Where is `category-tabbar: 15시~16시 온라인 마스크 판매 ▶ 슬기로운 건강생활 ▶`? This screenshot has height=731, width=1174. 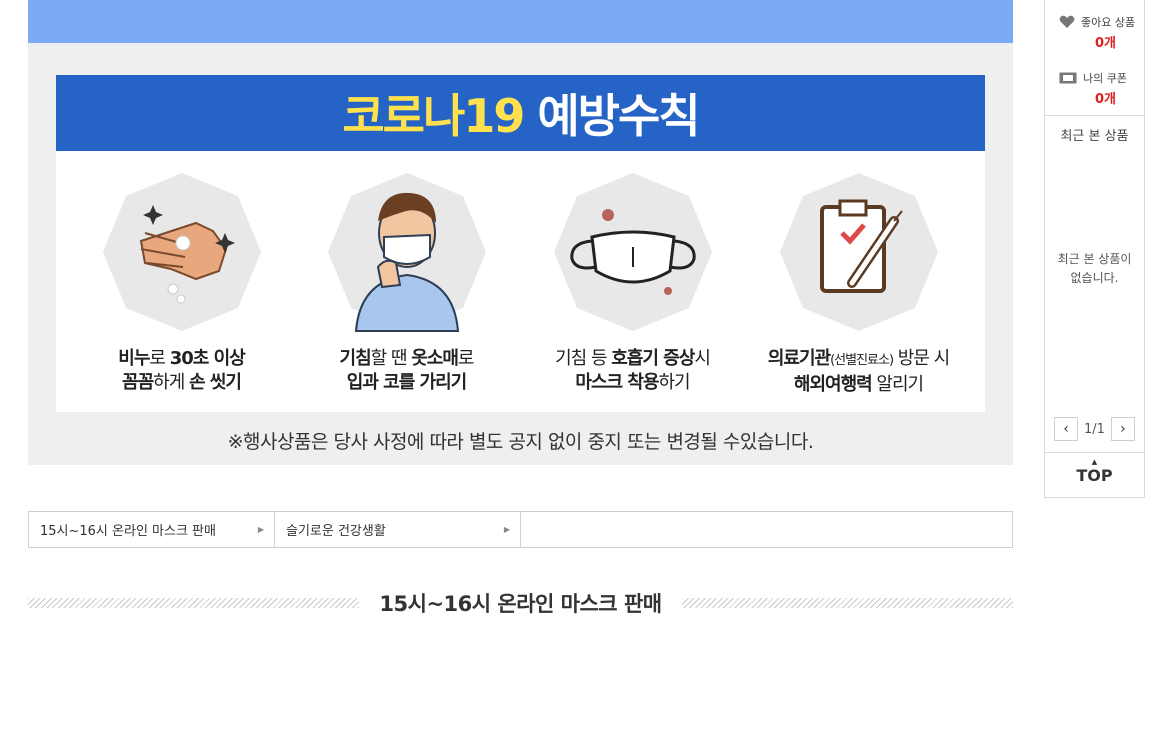 category-tabbar: 15시~16시 온라인 마스크 판매 ▶ 슬기로운 건강생활 ▶ is located at coordinates (520, 529).